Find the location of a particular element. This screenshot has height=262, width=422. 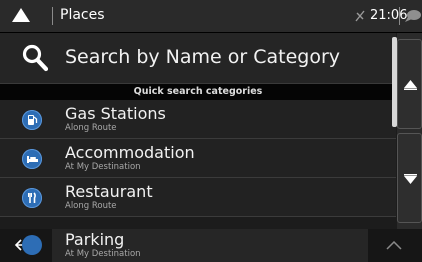

page-title: Places is located at coordinates (82, 15).